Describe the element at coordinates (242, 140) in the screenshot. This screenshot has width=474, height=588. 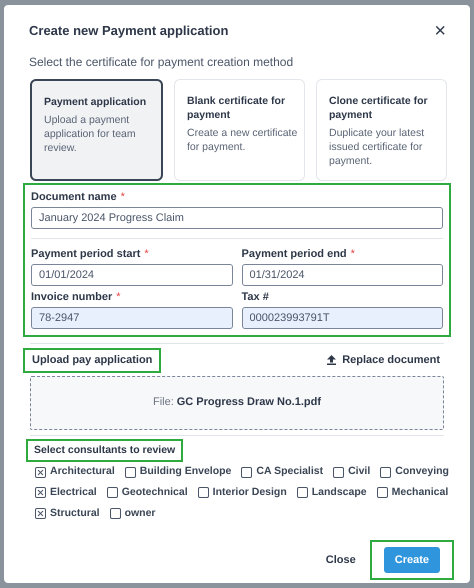
I see `card-description: Create a new certificate for payment.` at that location.